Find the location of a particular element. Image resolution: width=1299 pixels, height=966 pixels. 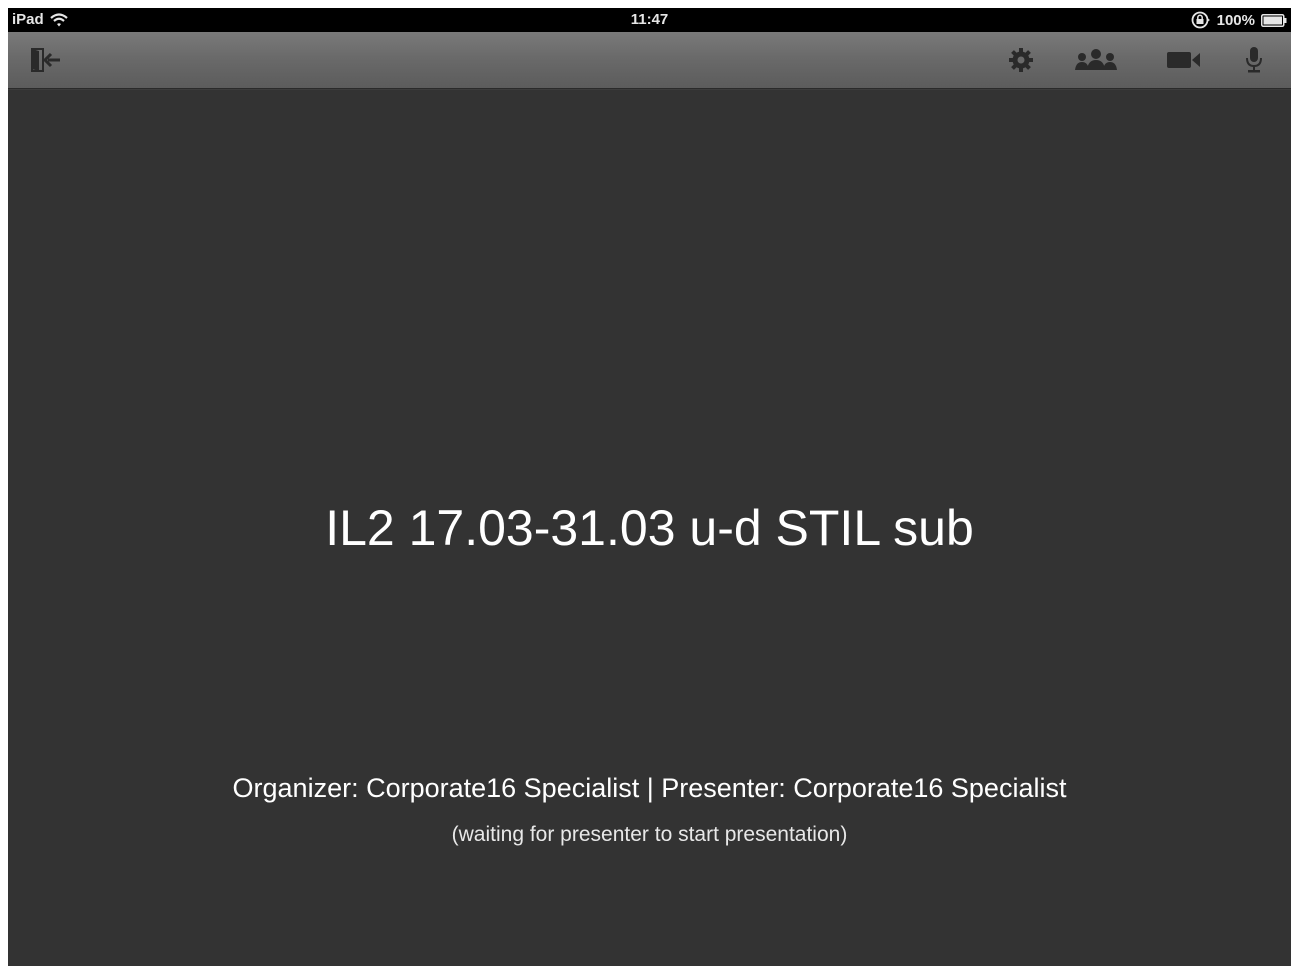

battery-icon is located at coordinates (1274, 20).